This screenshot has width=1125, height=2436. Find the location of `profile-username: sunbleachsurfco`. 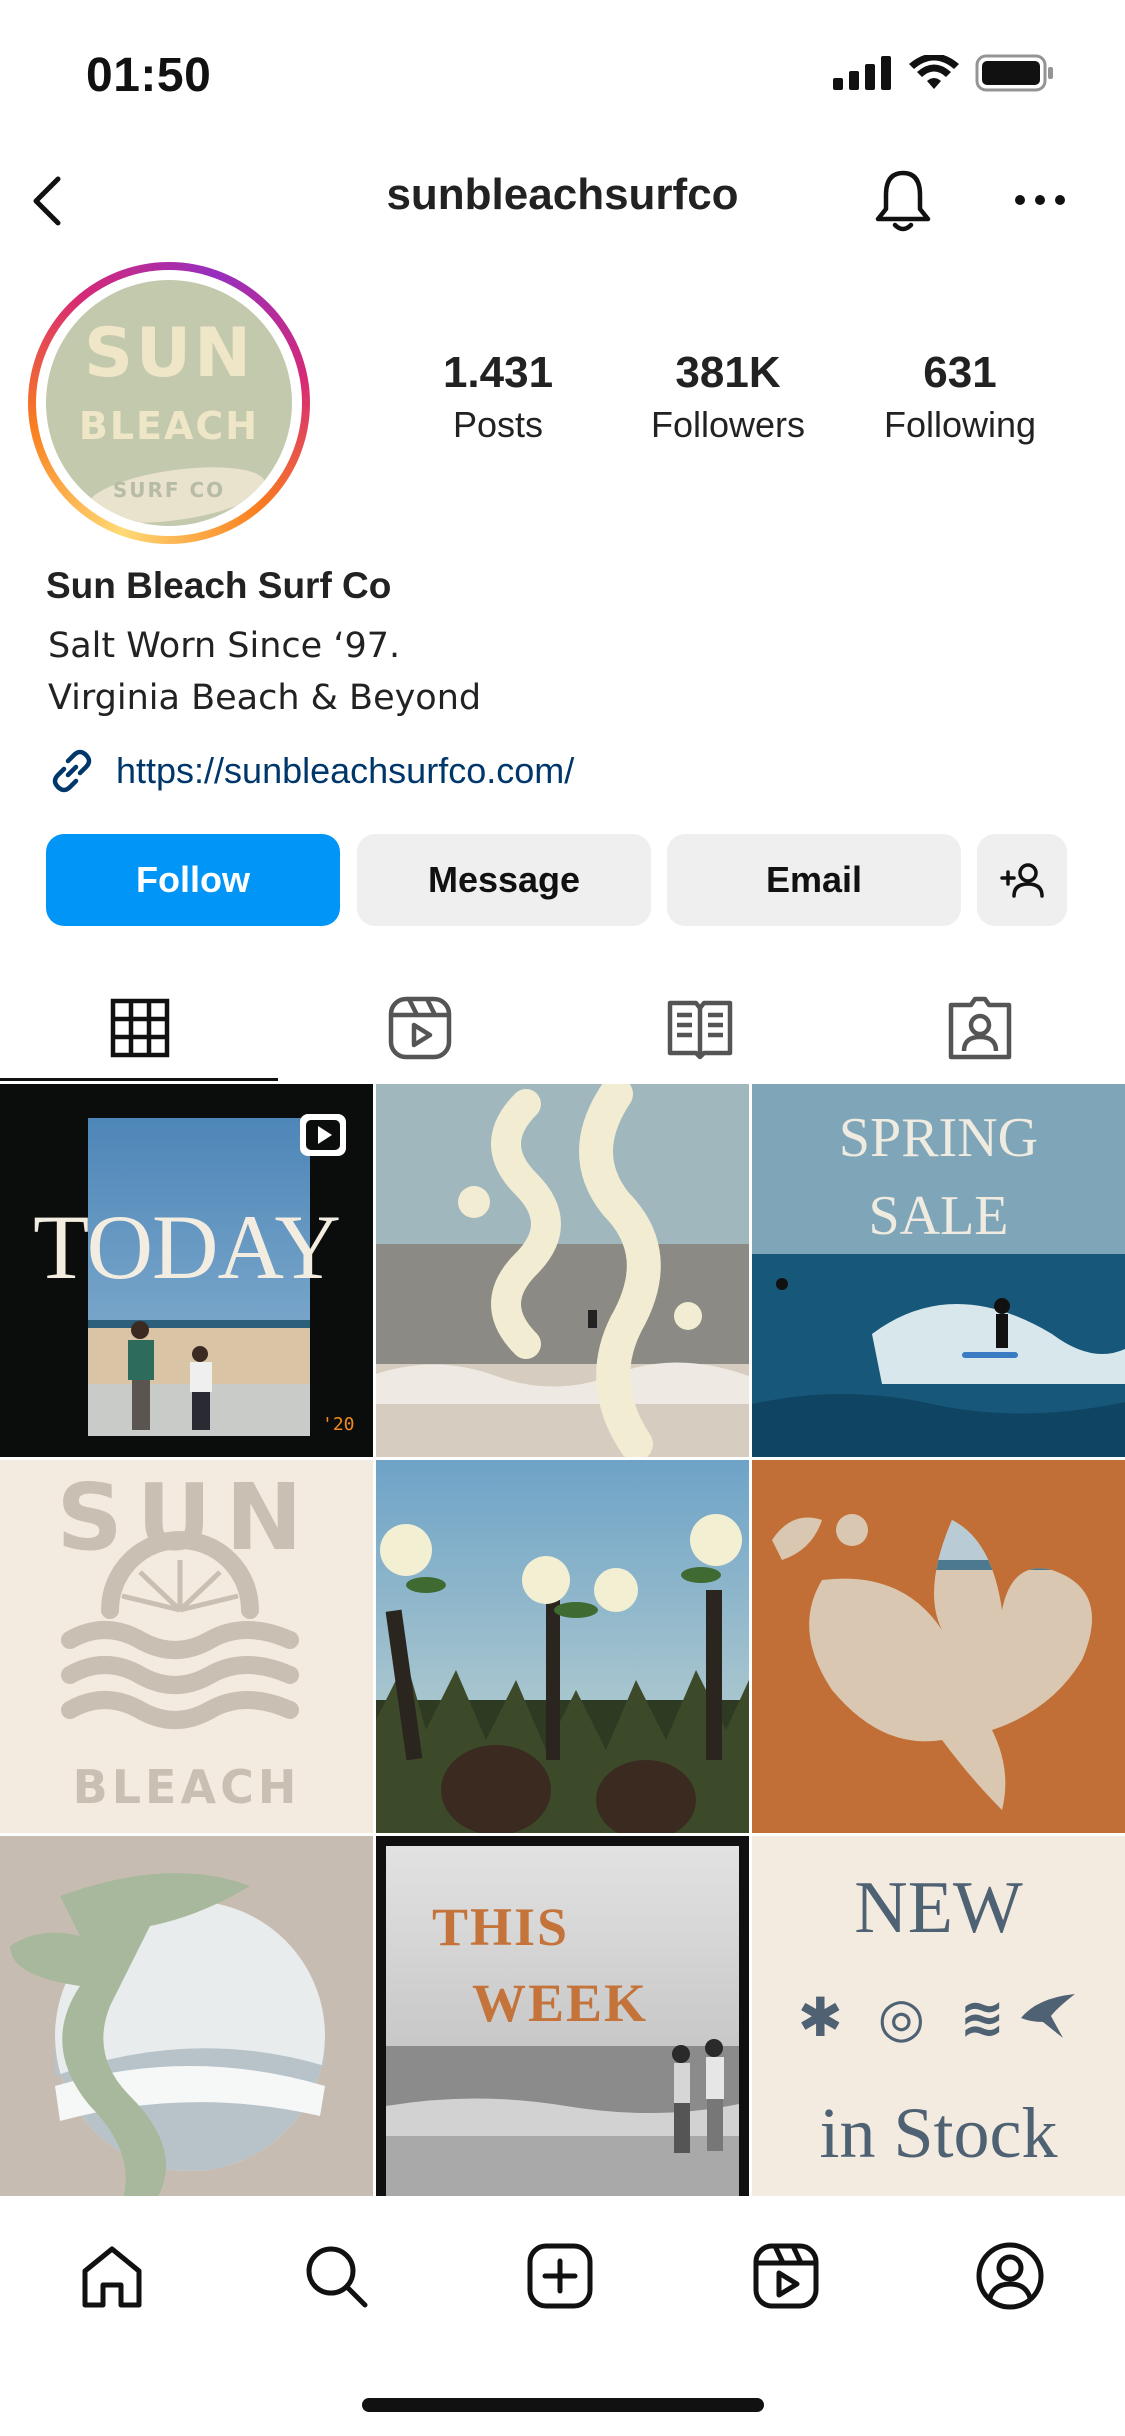

profile-username: sunbleachsurfco is located at coordinates (562, 194).